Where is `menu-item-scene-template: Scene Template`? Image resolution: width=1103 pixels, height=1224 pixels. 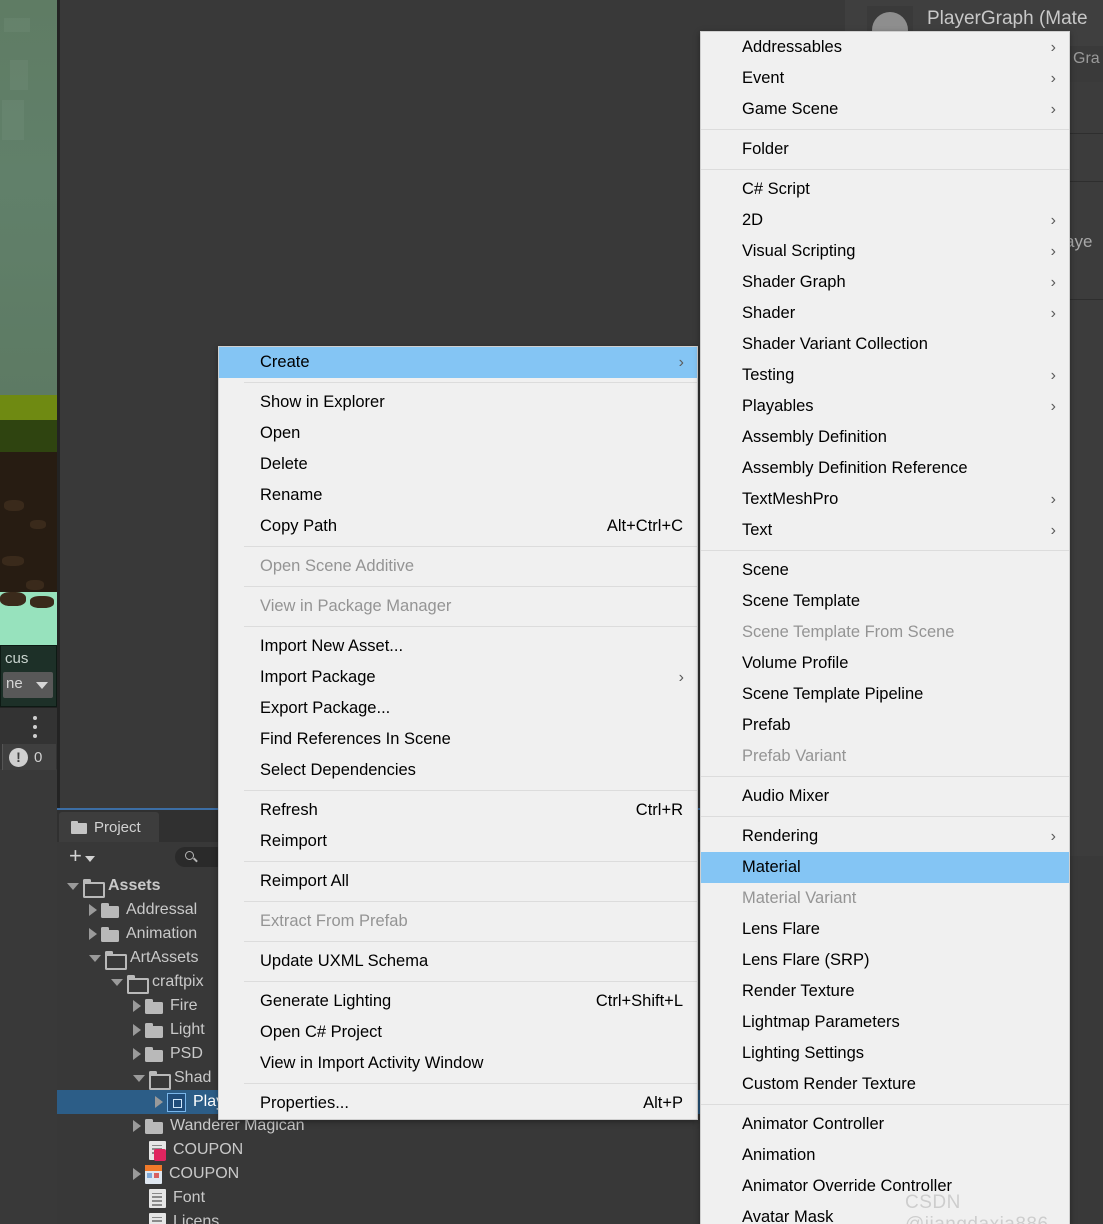
menu-item-scene-template: Scene Template is located at coordinates (885, 601).